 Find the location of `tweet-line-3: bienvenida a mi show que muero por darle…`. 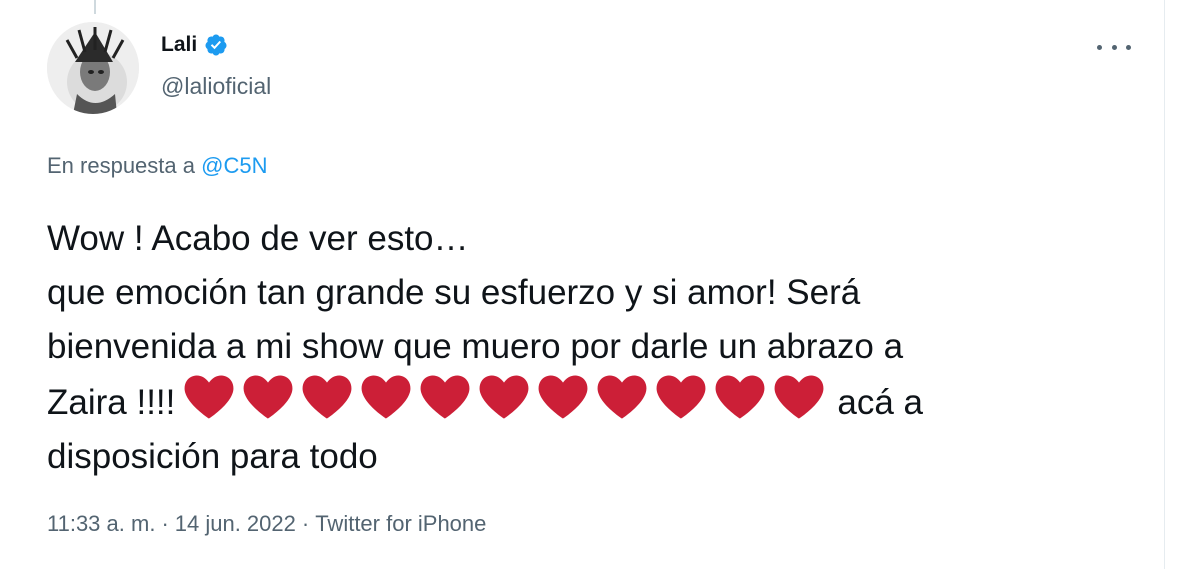

tweet-line-3: bienvenida a mi show que muero por darle… is located at coordinates (475, 346).